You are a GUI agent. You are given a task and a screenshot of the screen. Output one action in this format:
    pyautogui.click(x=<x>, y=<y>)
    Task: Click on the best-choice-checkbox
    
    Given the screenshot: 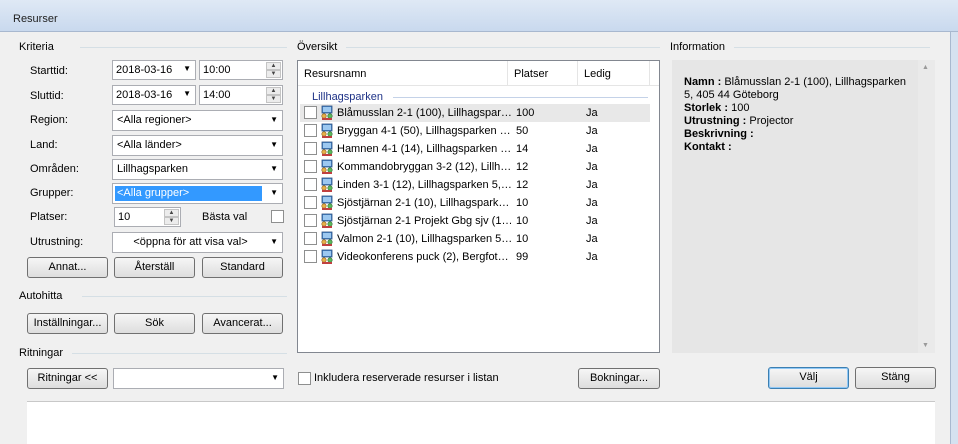 What is the action you would take?
    pyautogui.click(x=277, y=216)
    